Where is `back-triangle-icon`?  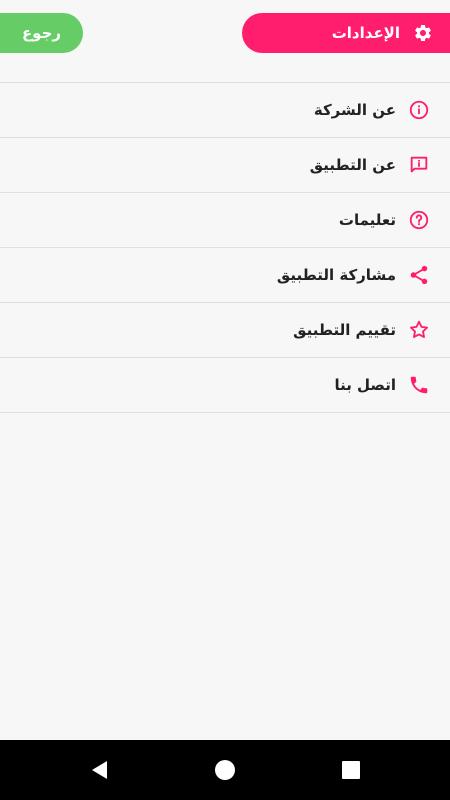 back-triangle-icon is located at coordinates (100, 770).